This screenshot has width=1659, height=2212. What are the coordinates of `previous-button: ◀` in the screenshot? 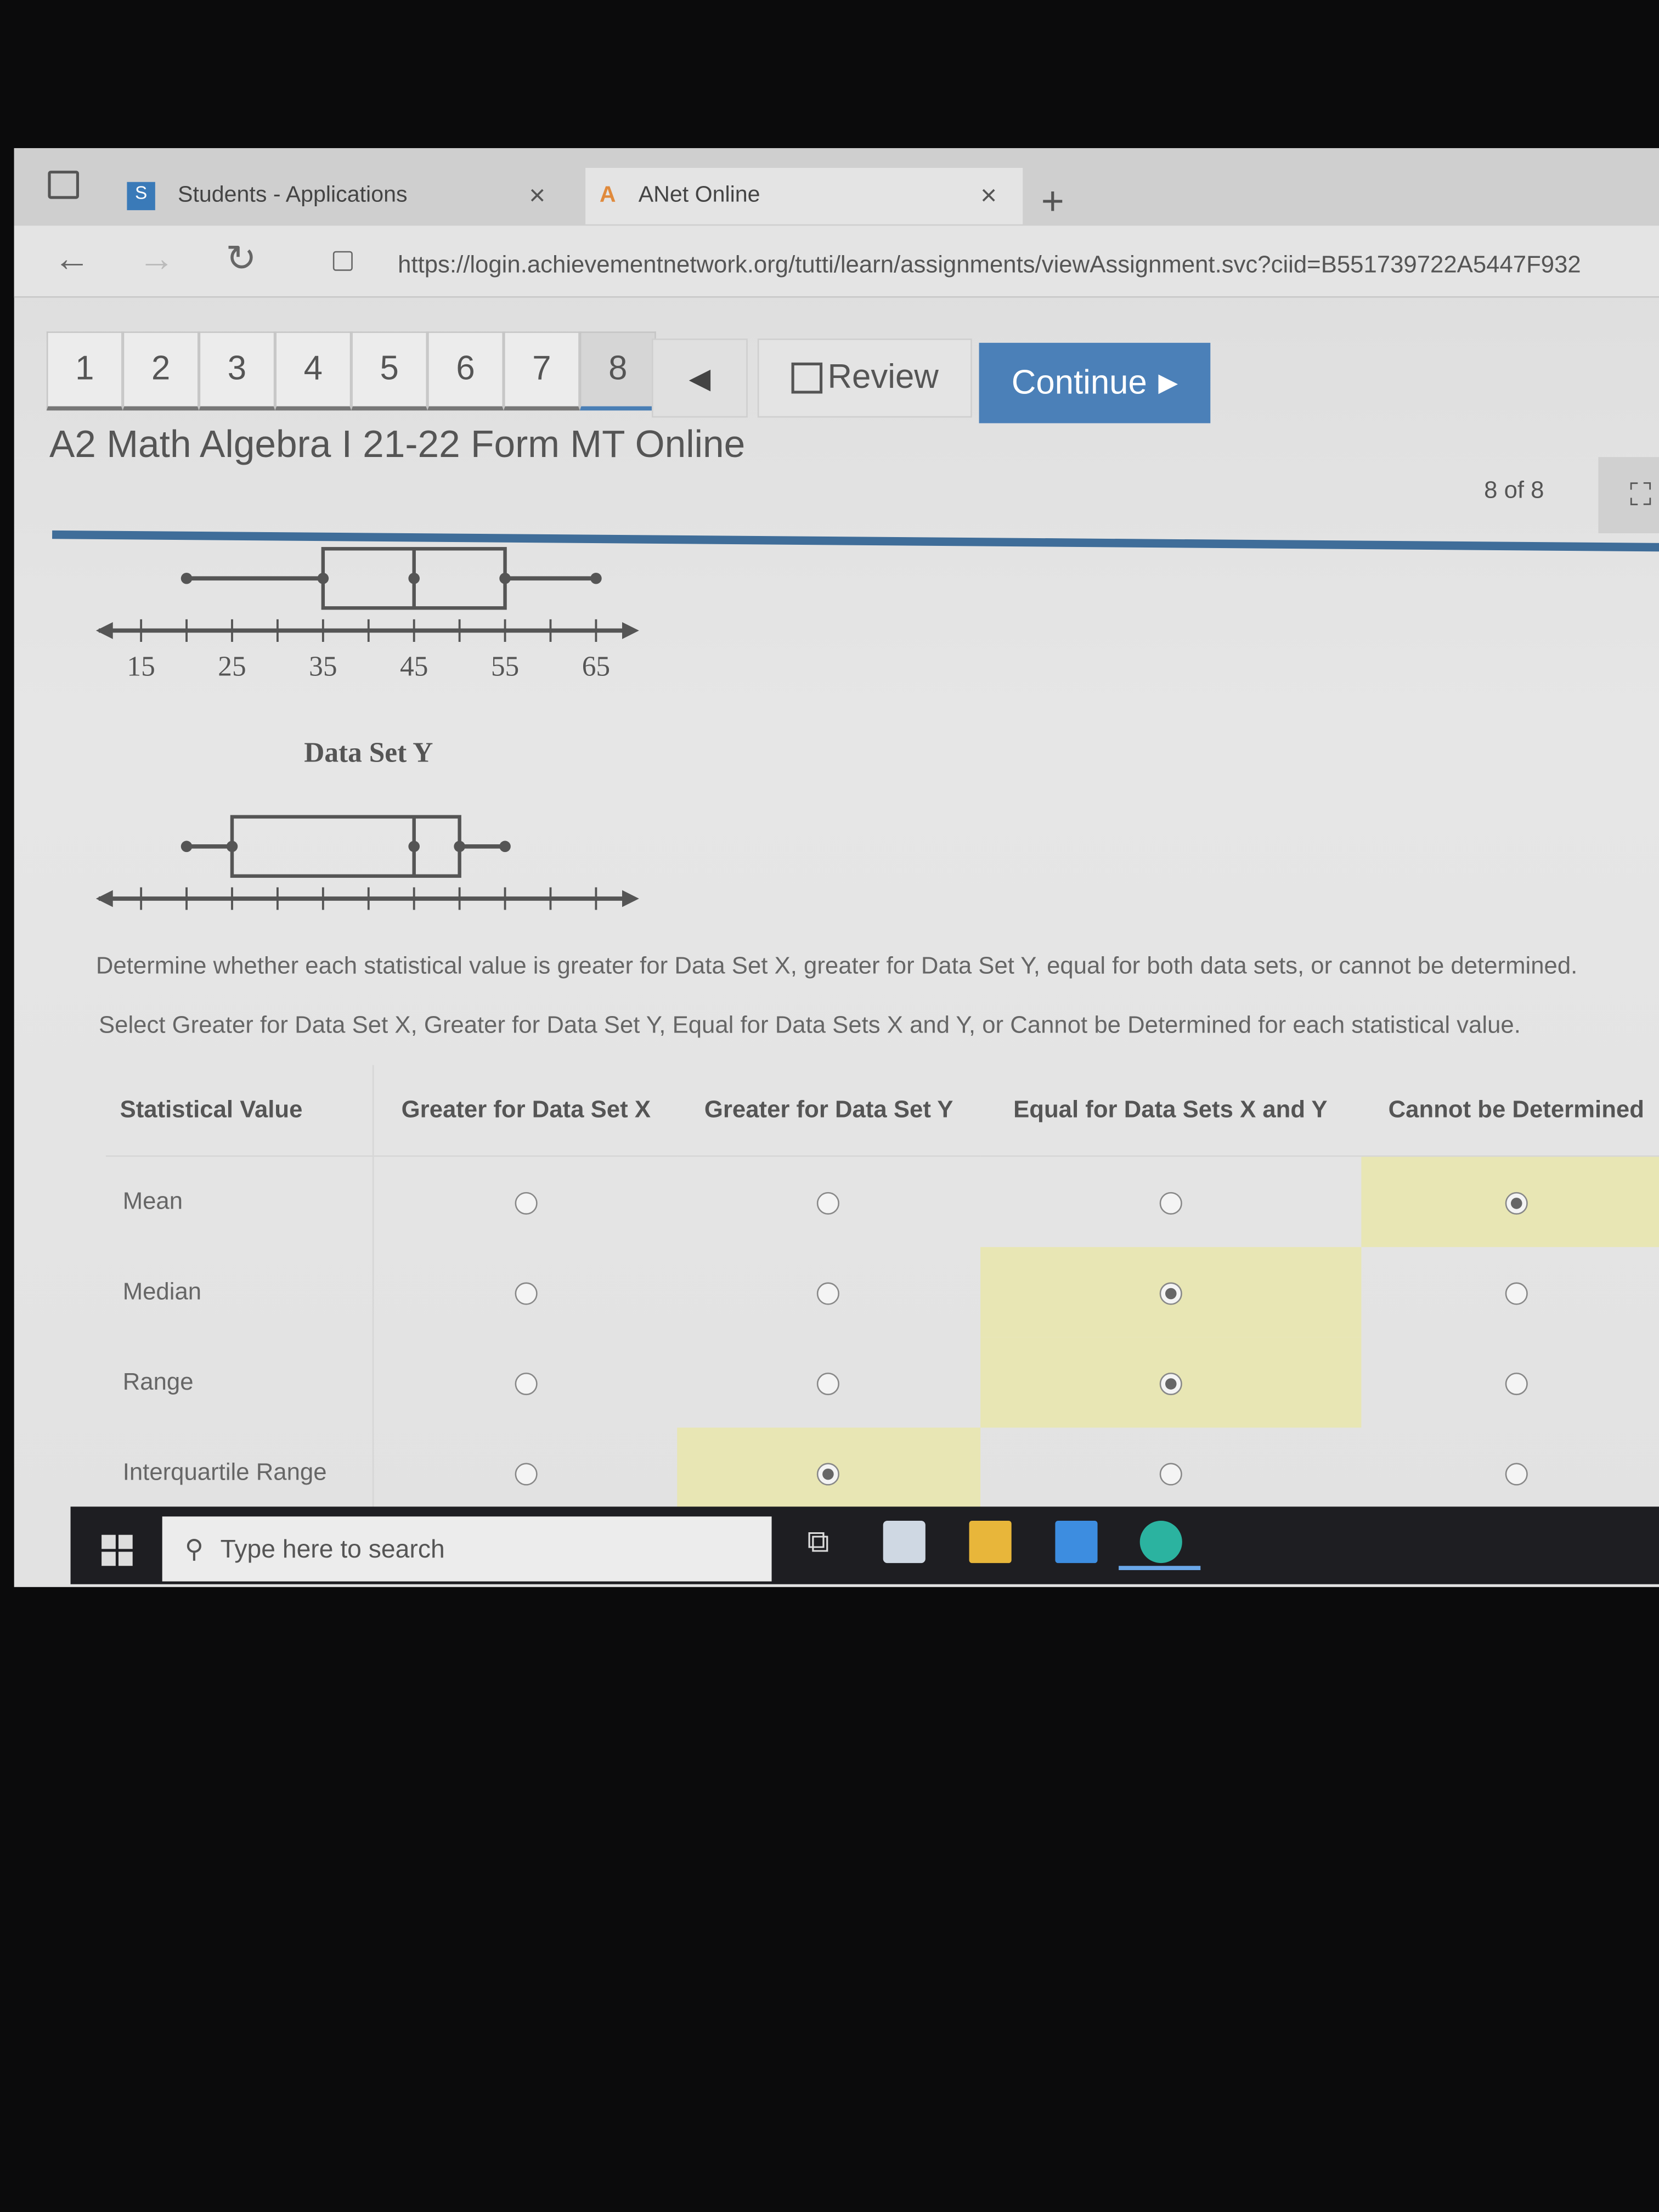 It's located at (699, 378).